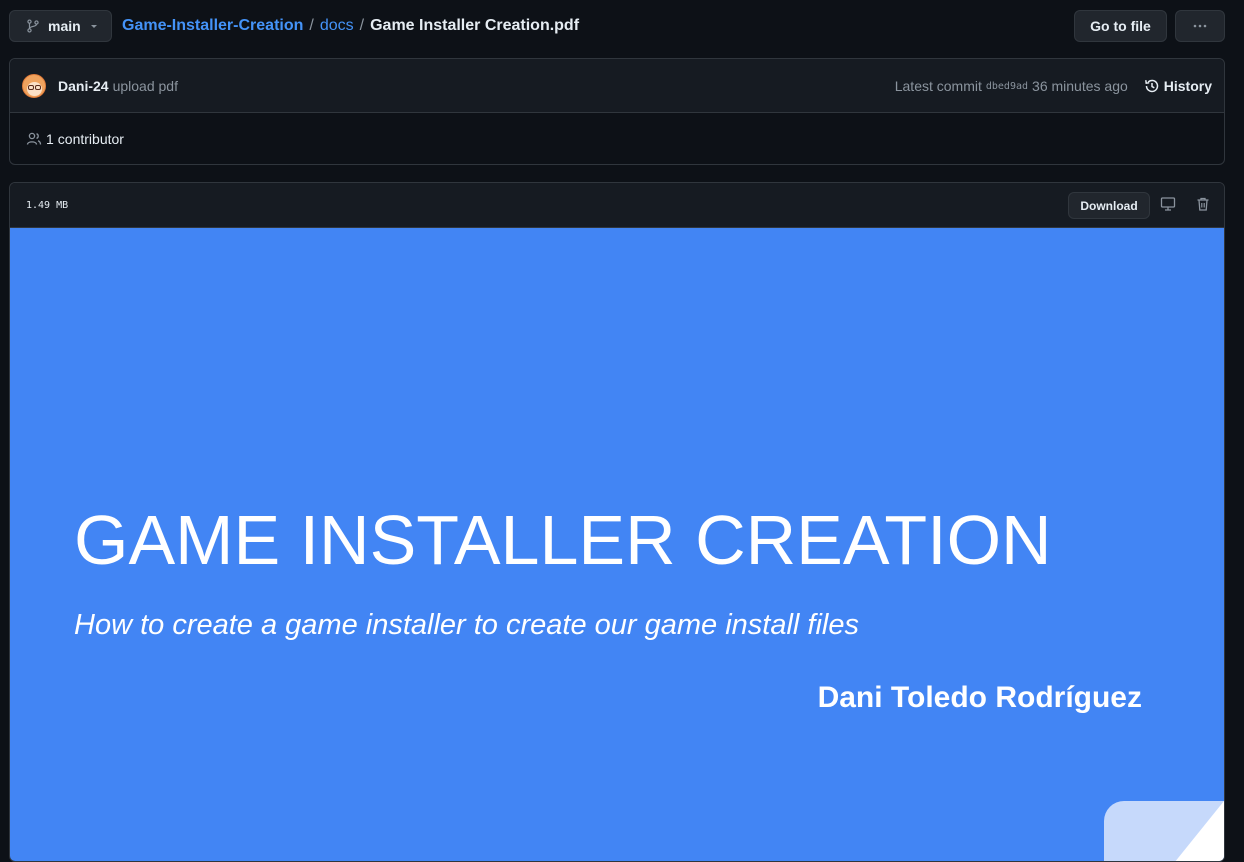 This screenshot has height=862, width=1244. I want to click on page-fold-decoration, so click(1164, 831).